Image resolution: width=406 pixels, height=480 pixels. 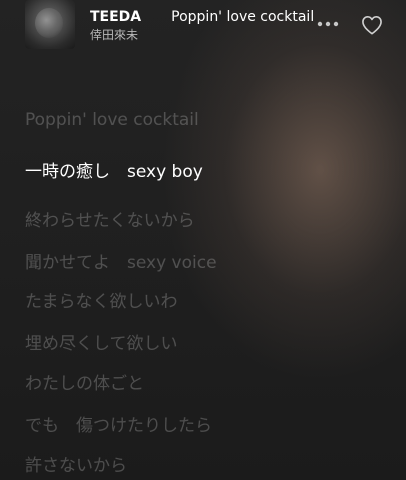 What do you see at coordinates (118, 426) in the screenshot?
I see `lyric-line: でも 傷つけたりしたら` at bounding box center [118, 426].